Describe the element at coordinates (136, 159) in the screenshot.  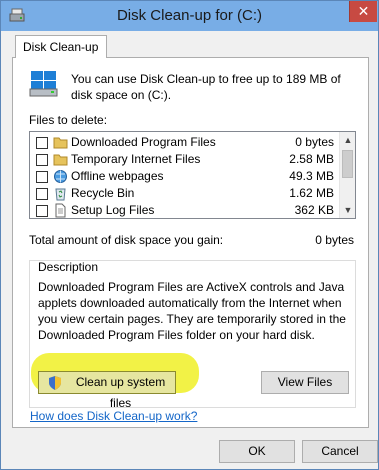
I see `file-name: Temporary Internet Files` at that location.